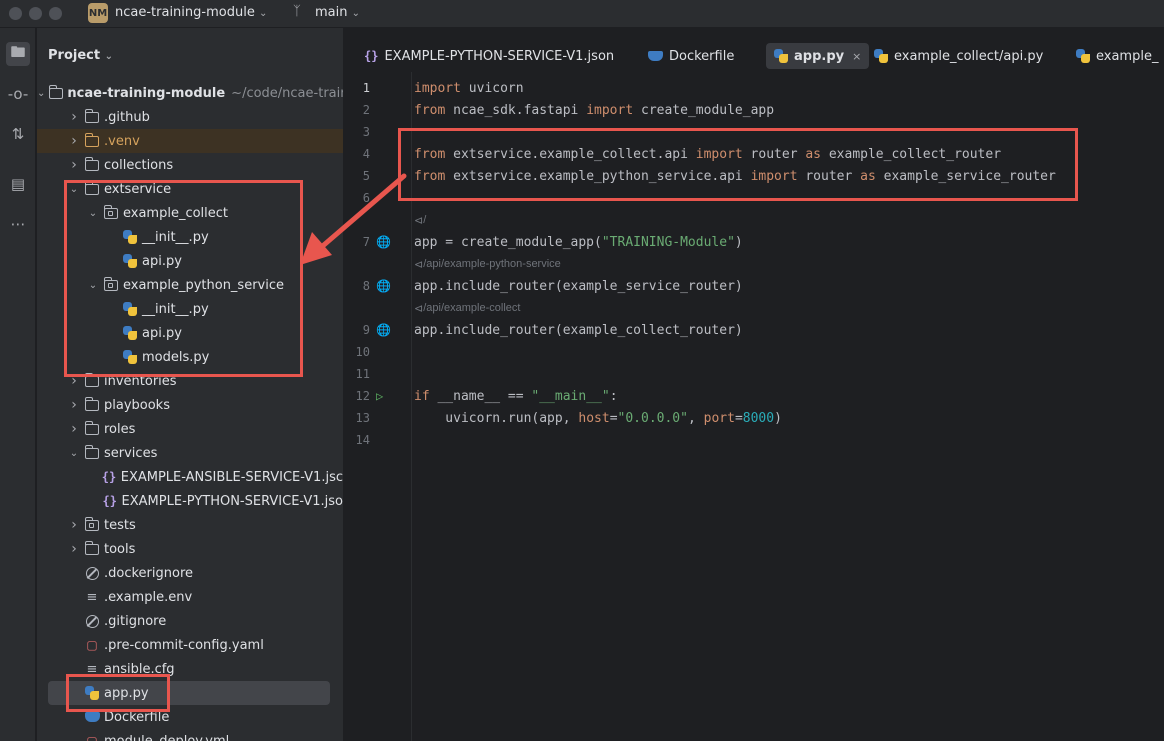  I want to click on annotation-arrow, so click(353, 219).